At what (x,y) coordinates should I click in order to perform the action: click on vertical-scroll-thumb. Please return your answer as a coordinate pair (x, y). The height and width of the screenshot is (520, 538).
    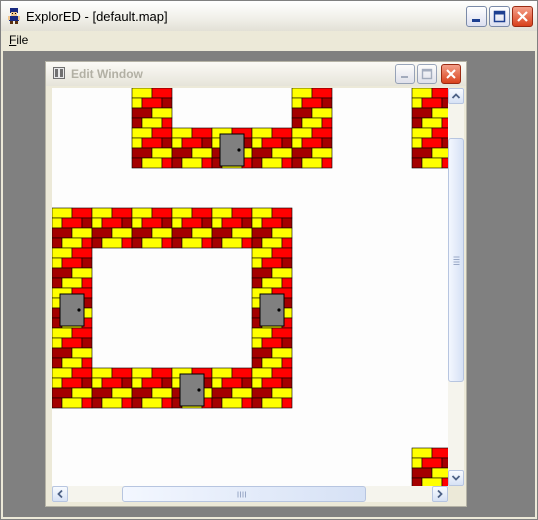
    Looking at the image, I should click on (456, 260).